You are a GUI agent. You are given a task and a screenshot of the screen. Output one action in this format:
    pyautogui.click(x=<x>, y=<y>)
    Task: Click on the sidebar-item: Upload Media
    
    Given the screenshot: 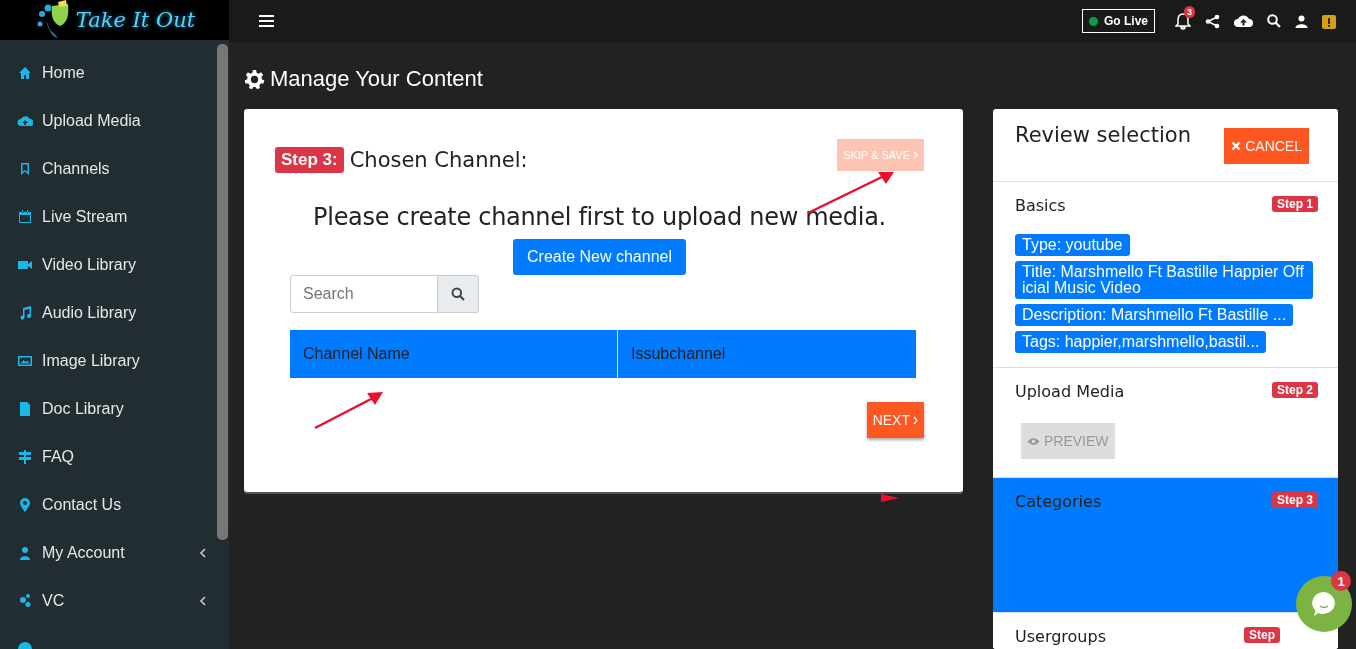 What is the action you would take?
    pyautogui.click(x=114, y=121)
    